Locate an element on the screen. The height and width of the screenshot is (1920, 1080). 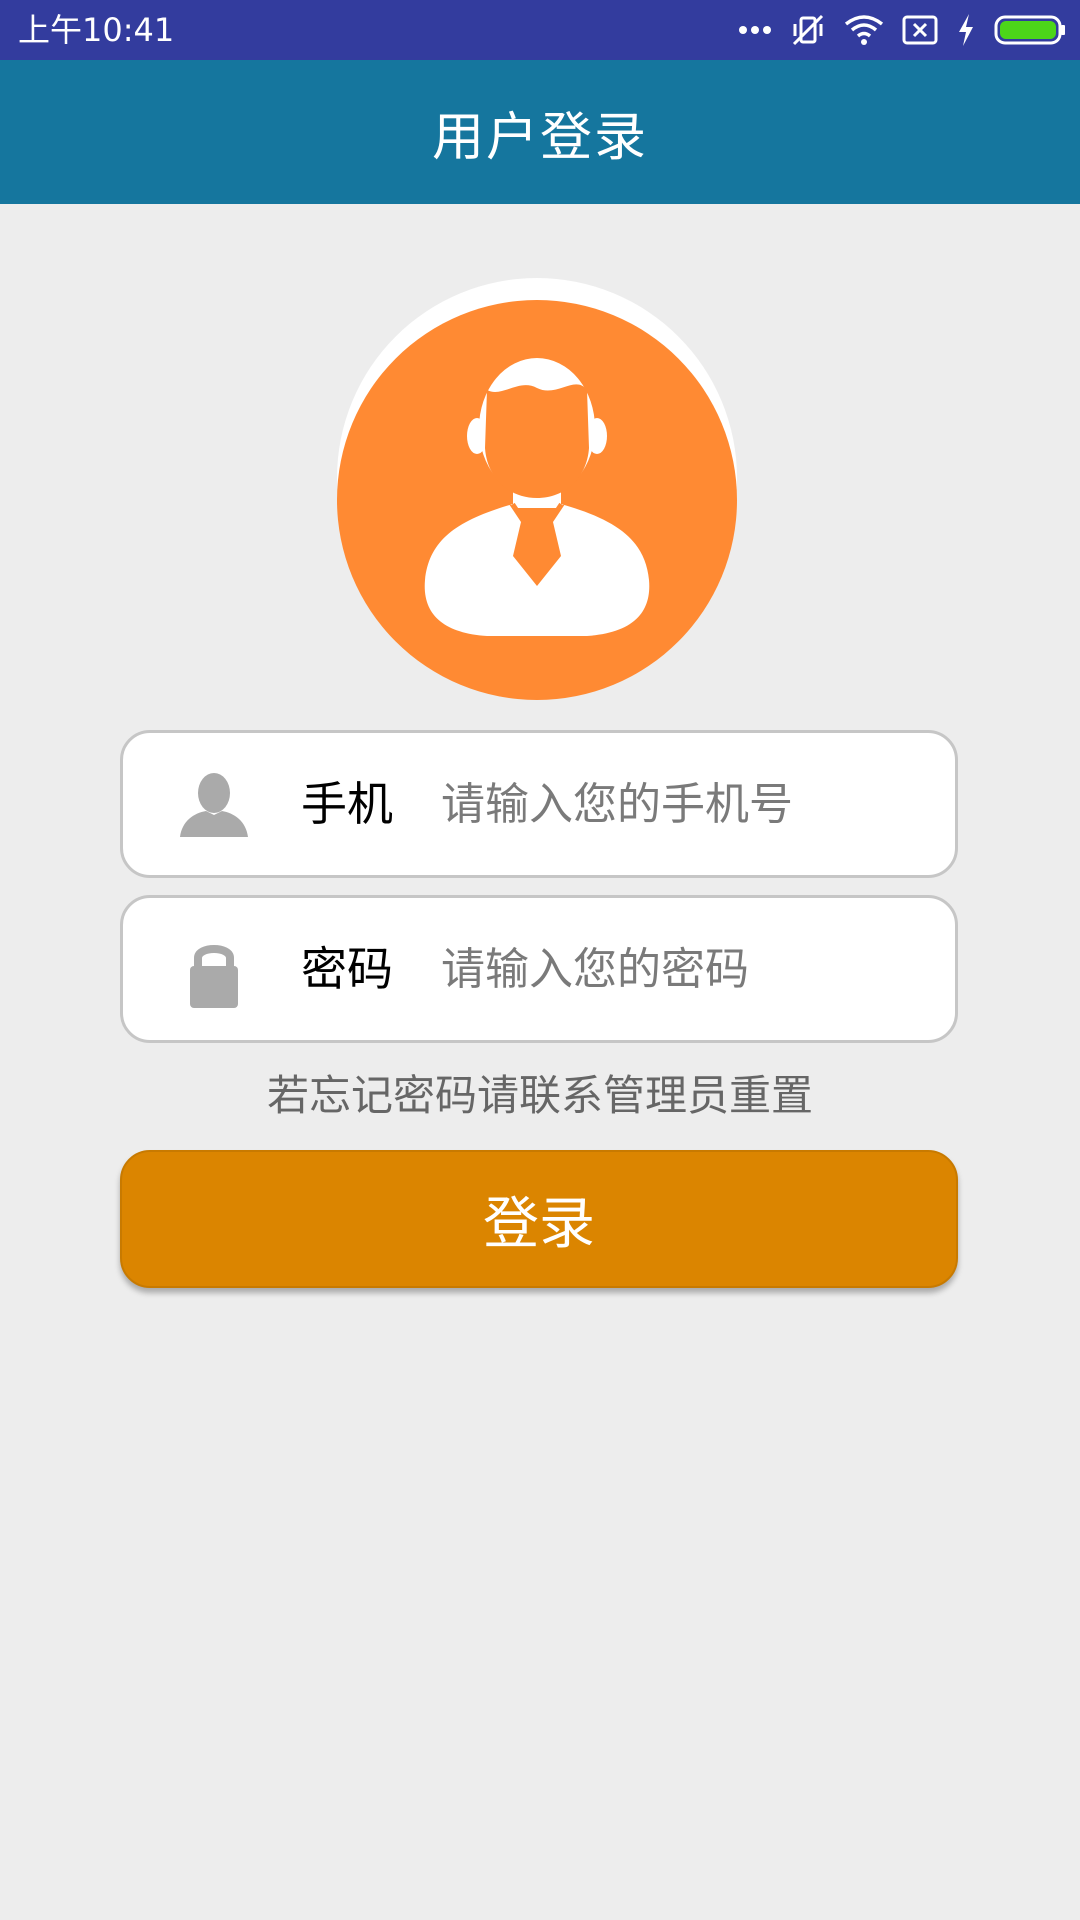
more-dots-icon is located at coordinates (755, 30).